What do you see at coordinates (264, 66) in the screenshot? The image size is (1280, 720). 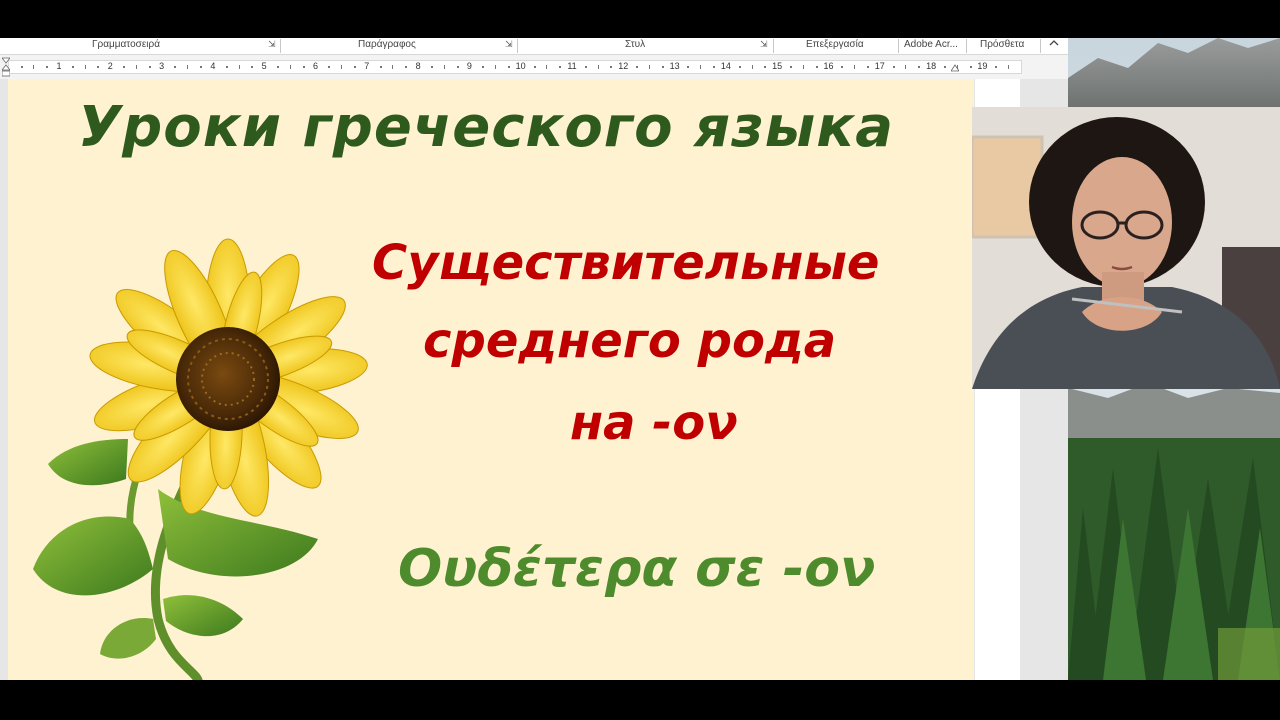 I see `ruler-label: 5` at bounding box center [264, 66].